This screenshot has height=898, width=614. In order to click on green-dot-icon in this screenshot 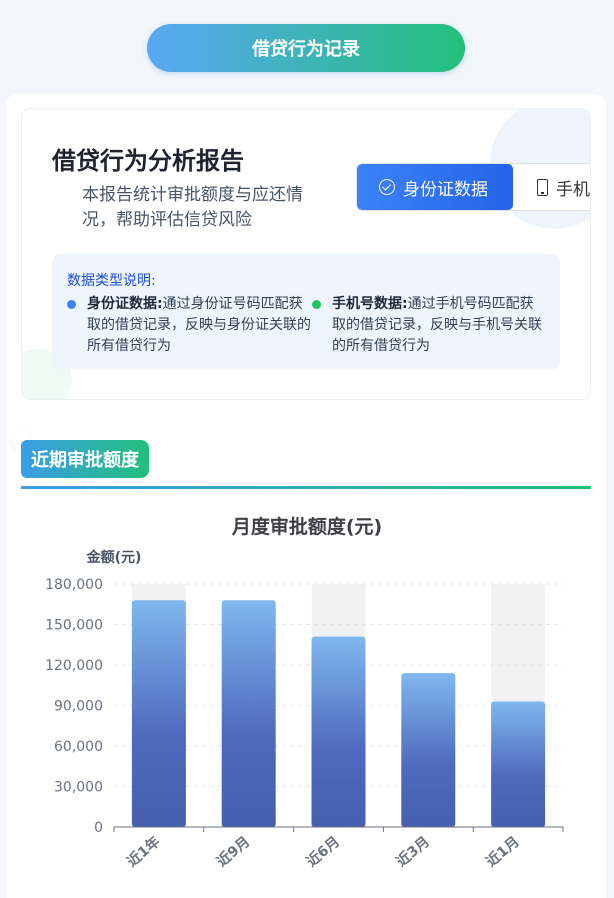, I will do `click(316, 304)`.